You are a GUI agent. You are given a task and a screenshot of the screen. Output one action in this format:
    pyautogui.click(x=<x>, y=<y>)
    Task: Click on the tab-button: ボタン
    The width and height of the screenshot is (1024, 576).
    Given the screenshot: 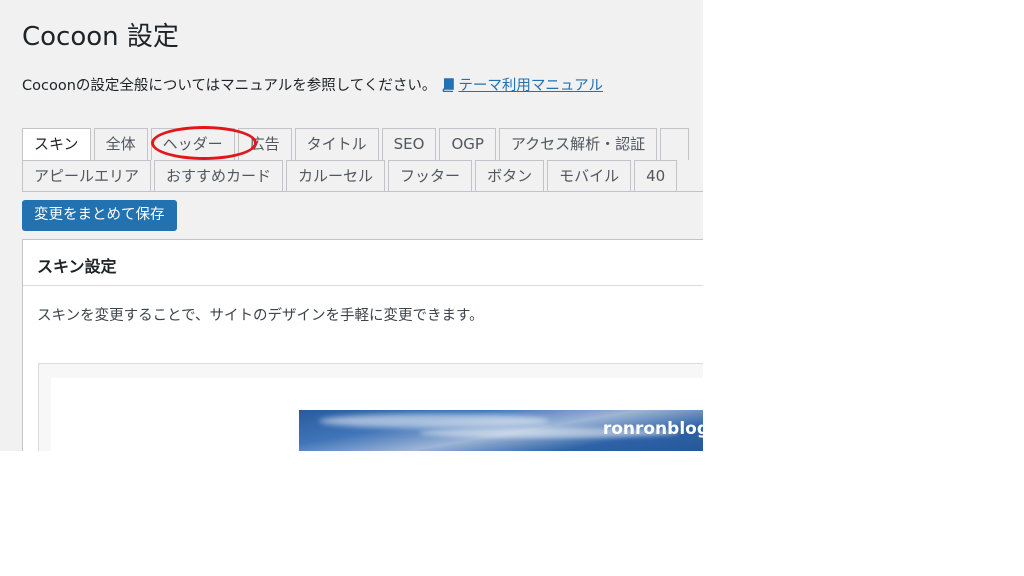 What is the action you would take?
    pyautogui.click(x=510, y=176)
    